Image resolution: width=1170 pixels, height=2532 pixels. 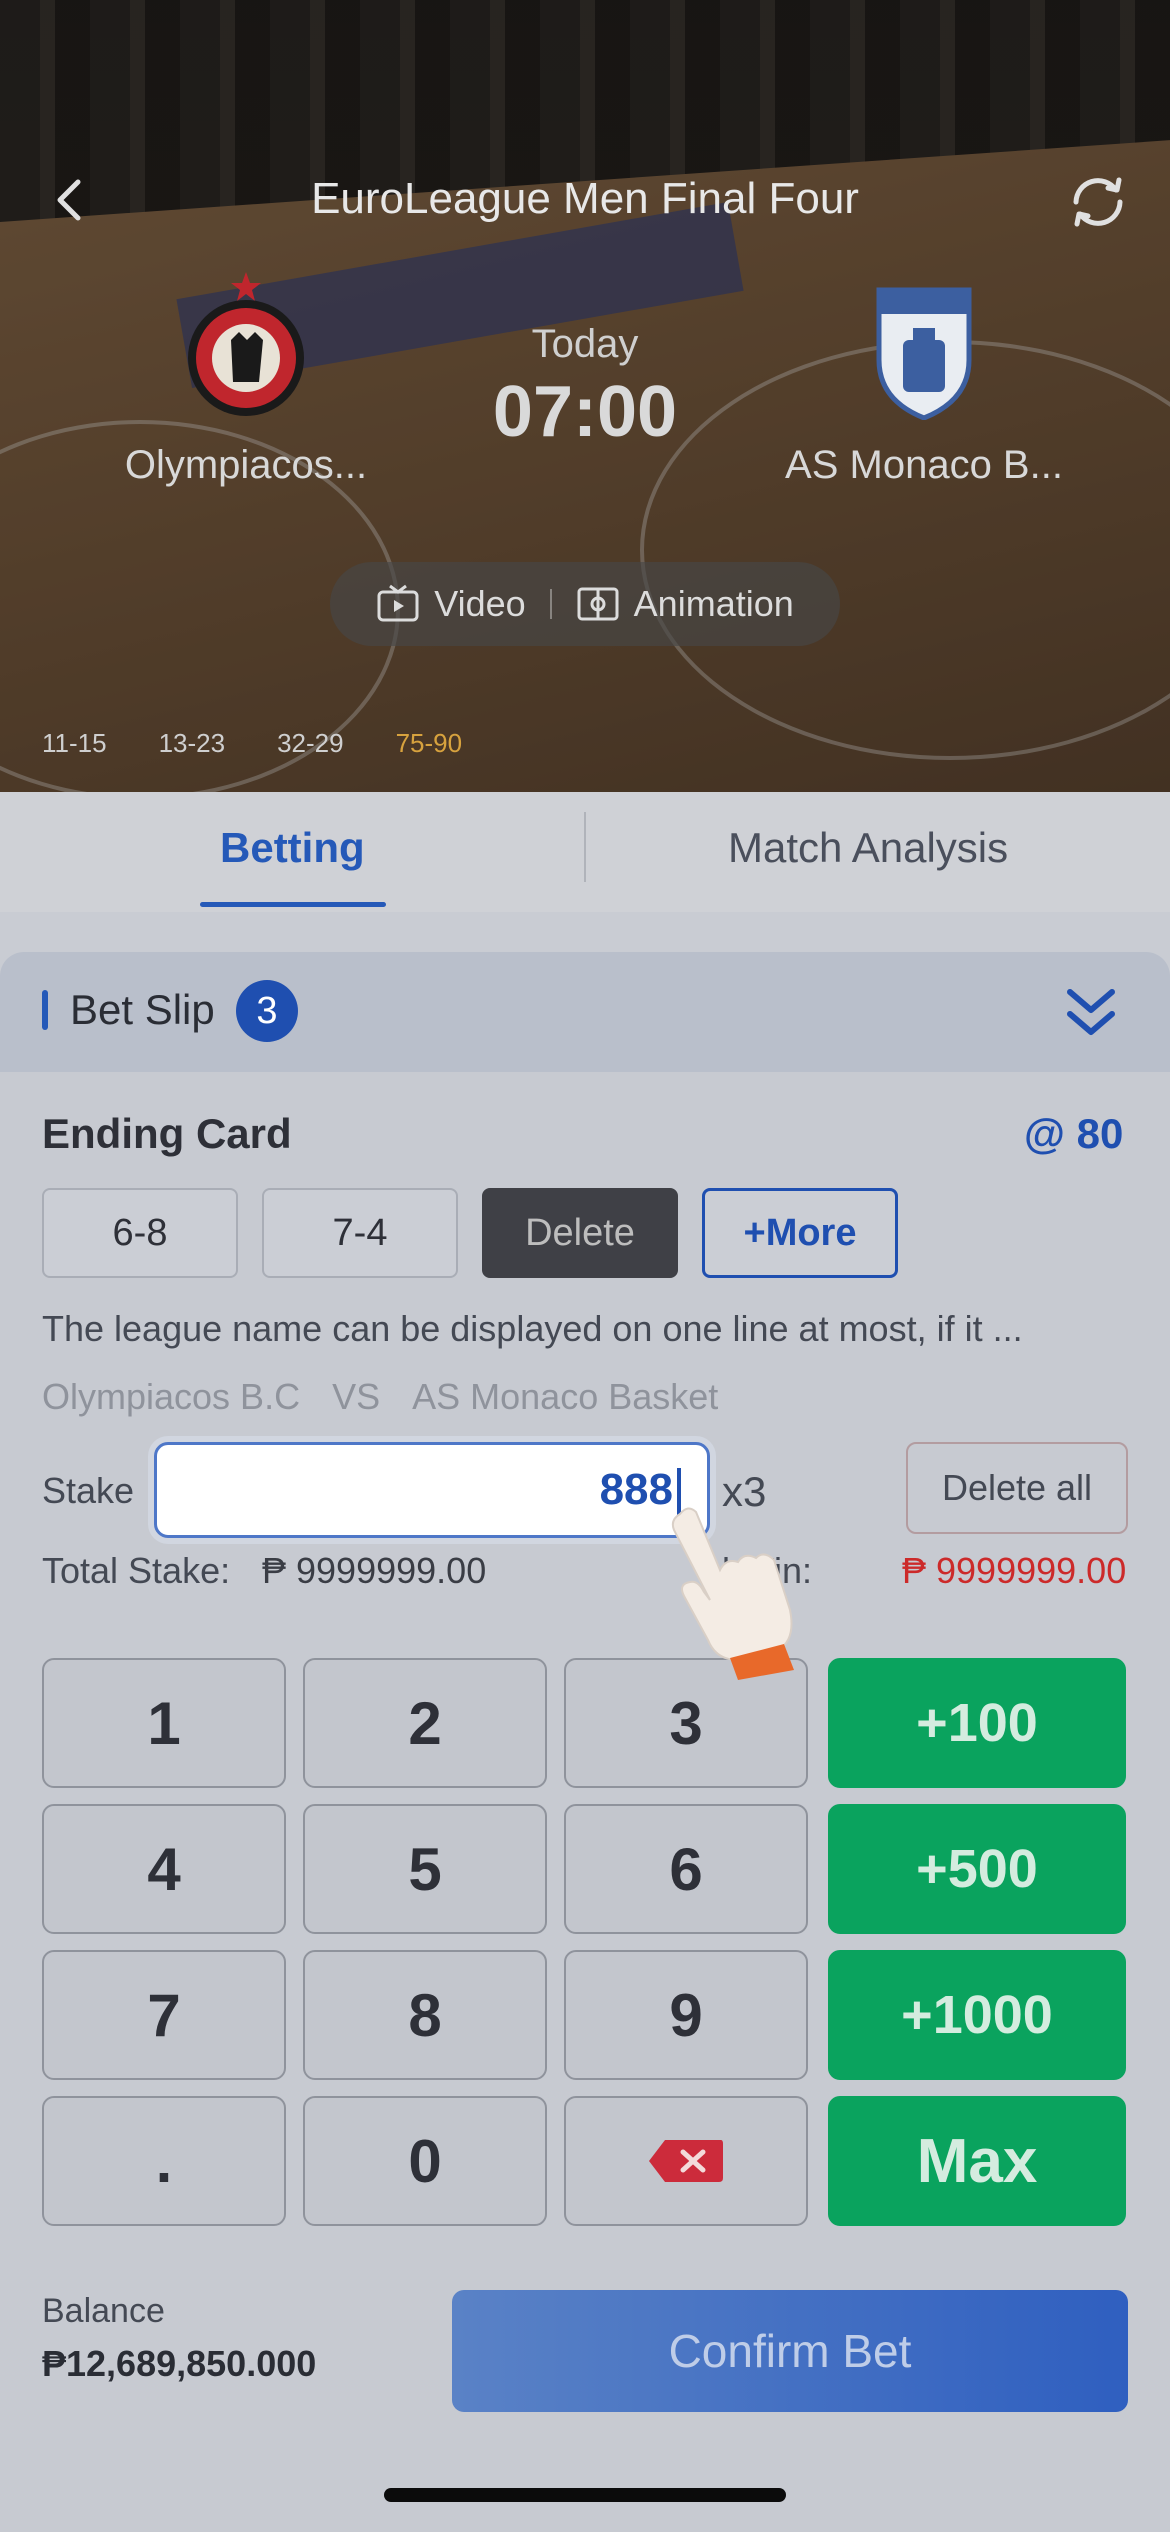 What do you see at coordinates (192, 743) in the screenshot?
I see `quarter-score: 13-23` at bounding box center [192, 743].